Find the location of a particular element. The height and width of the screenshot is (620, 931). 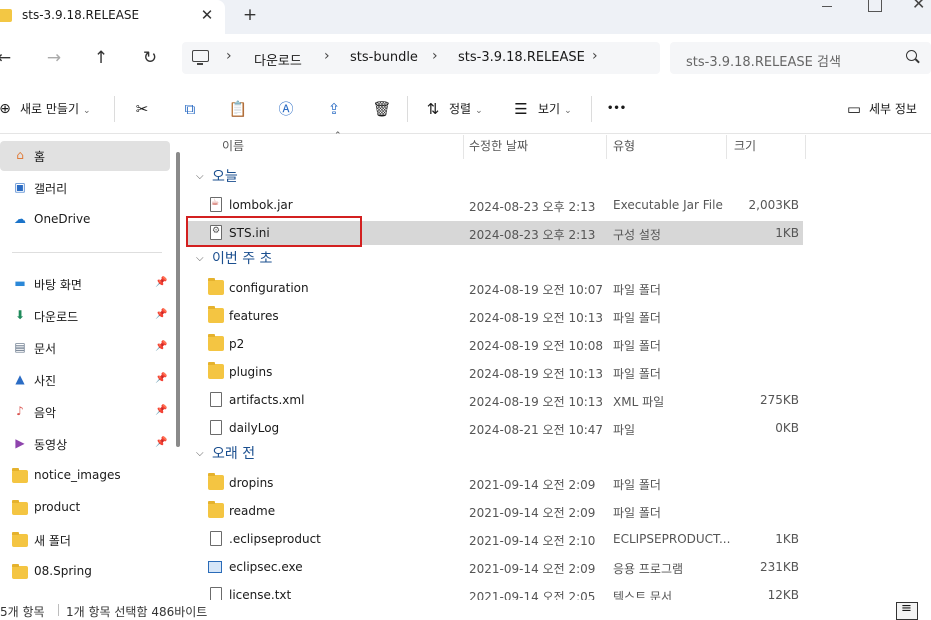

file-date: 2021-09-14 오전 2:09 is located at coordinates (532, 569).